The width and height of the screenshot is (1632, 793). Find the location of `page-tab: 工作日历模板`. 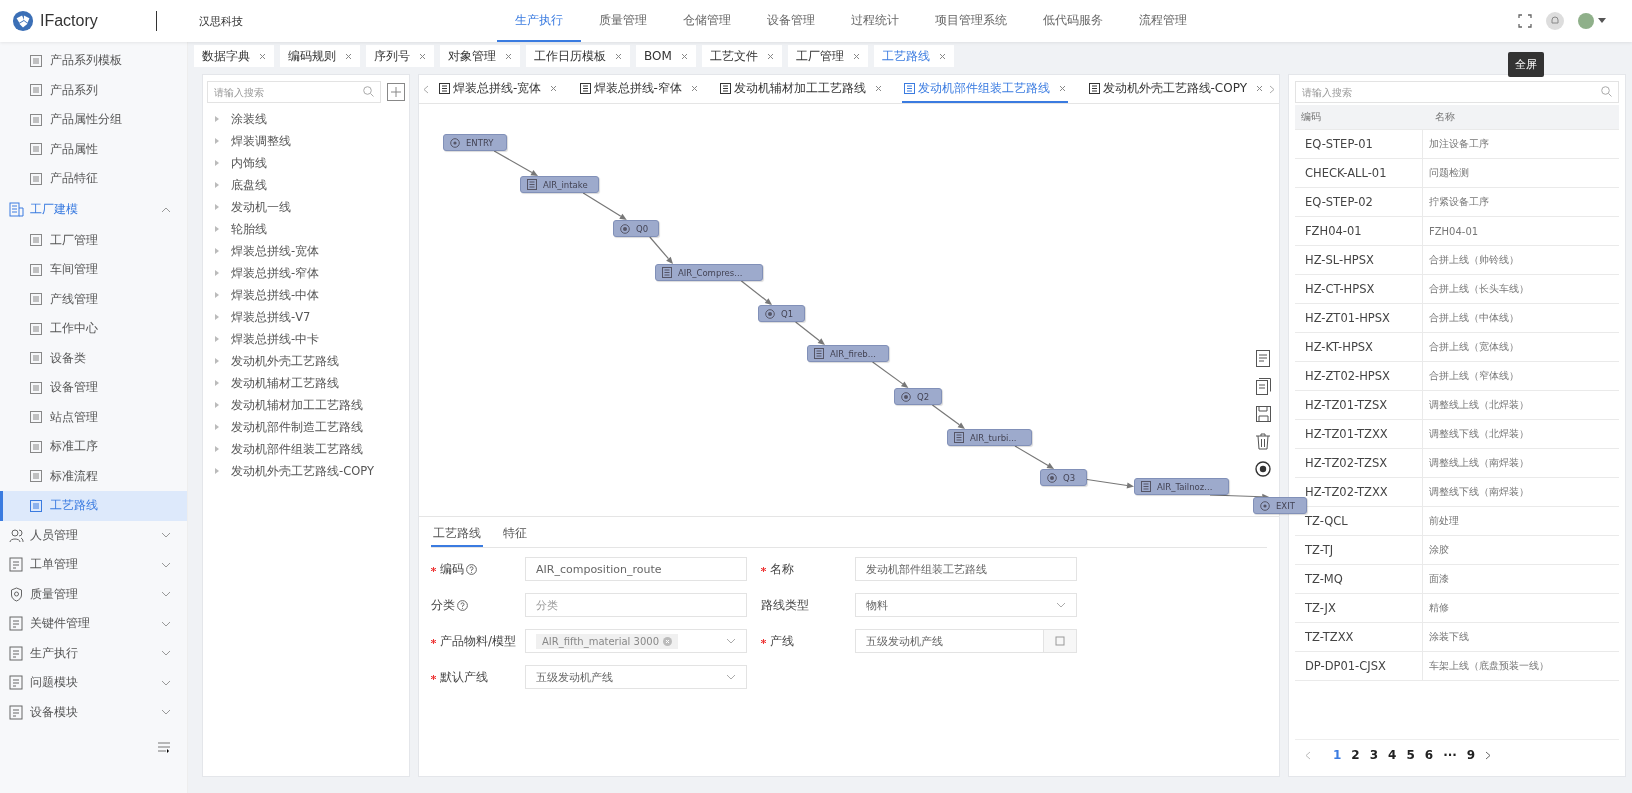

page-tab: 工作日历模板 is located at coordinates (578, 56).